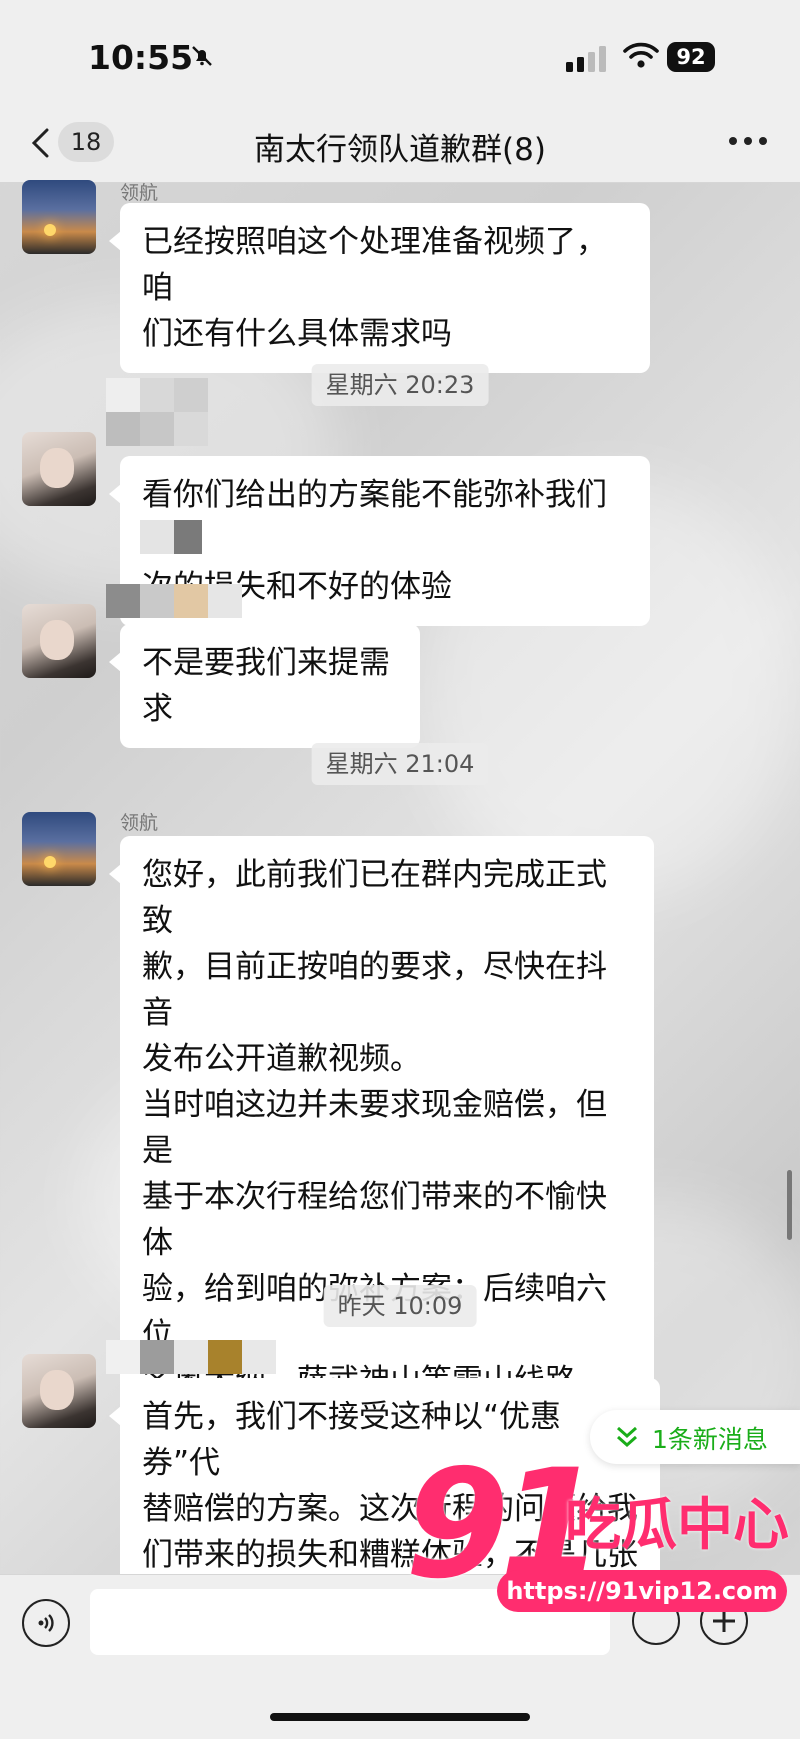 The image size is (800, 1739). What do you see at coordinates (691, 57) in the screenshot?
I see `battery-indicator: 92` at bounding box center [691, 57].